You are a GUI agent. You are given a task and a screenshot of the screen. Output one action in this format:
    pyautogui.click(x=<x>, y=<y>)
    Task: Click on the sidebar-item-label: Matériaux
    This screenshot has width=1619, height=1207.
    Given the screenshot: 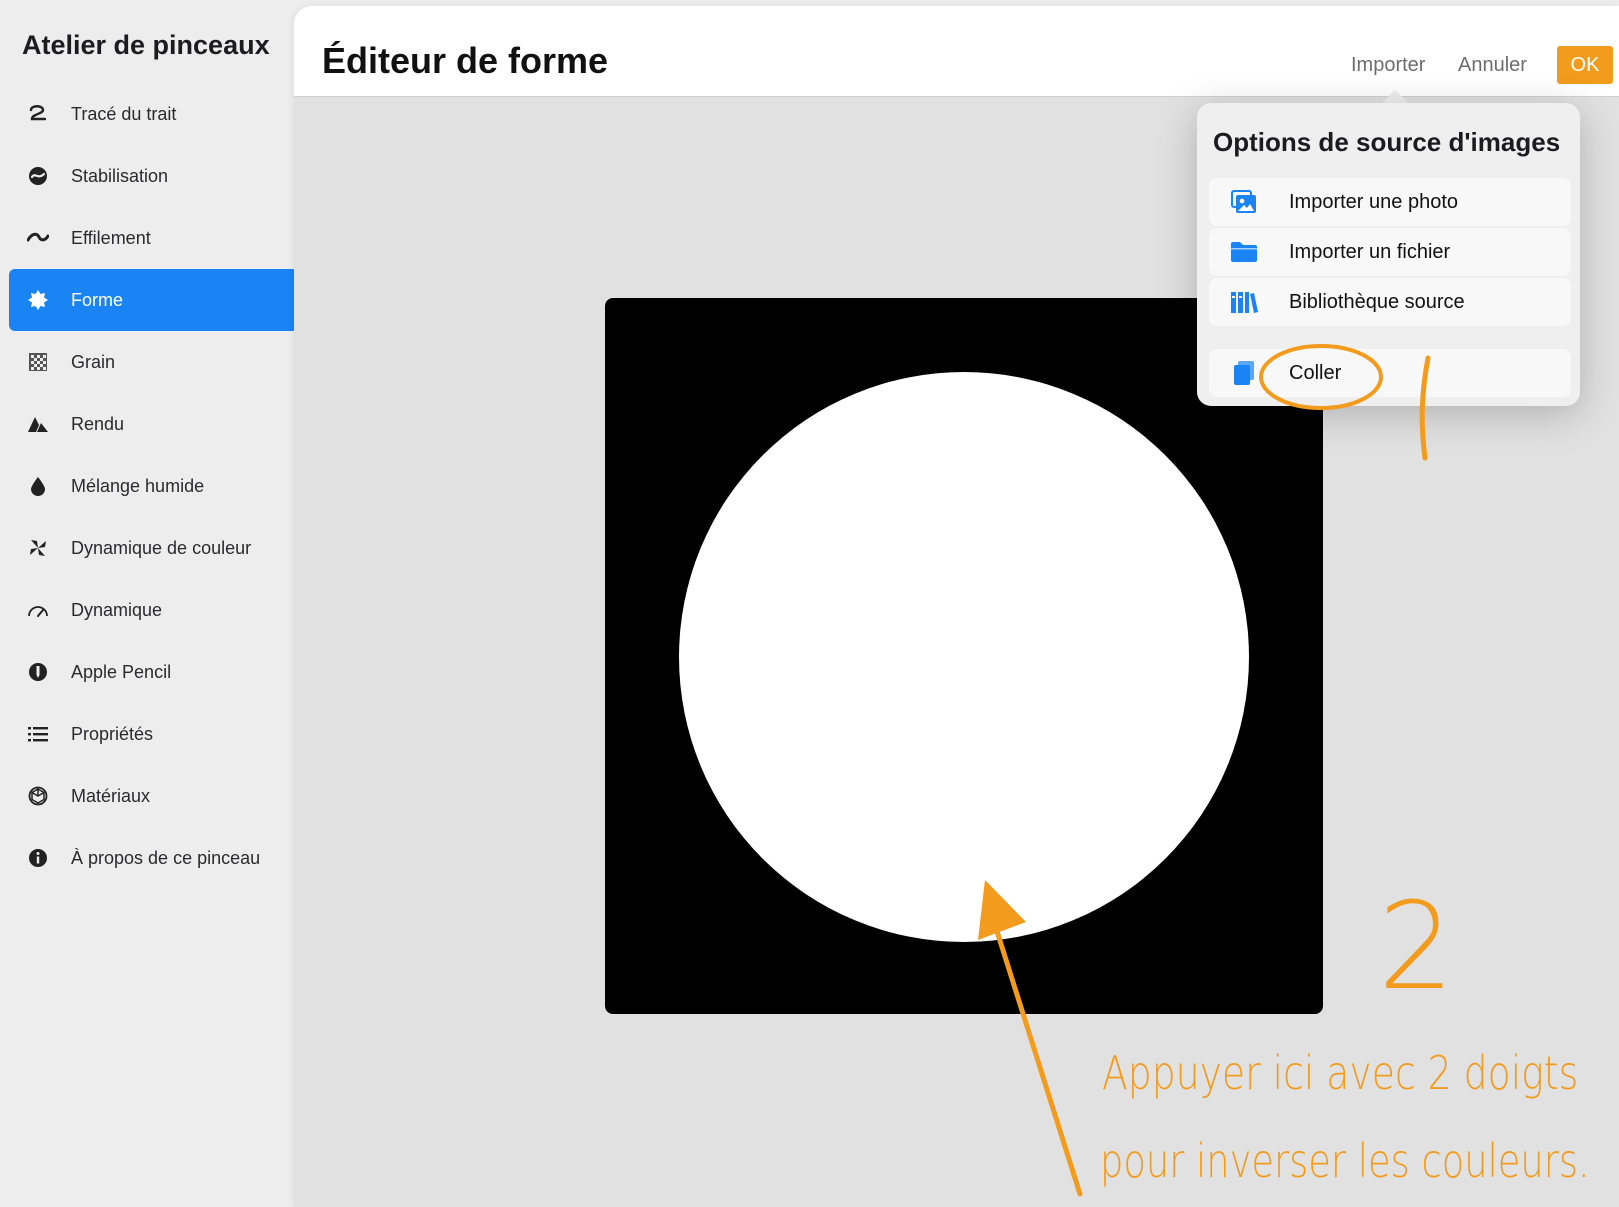 What is the action you would take?
    pyautogui.click(x=111, y=795)
    